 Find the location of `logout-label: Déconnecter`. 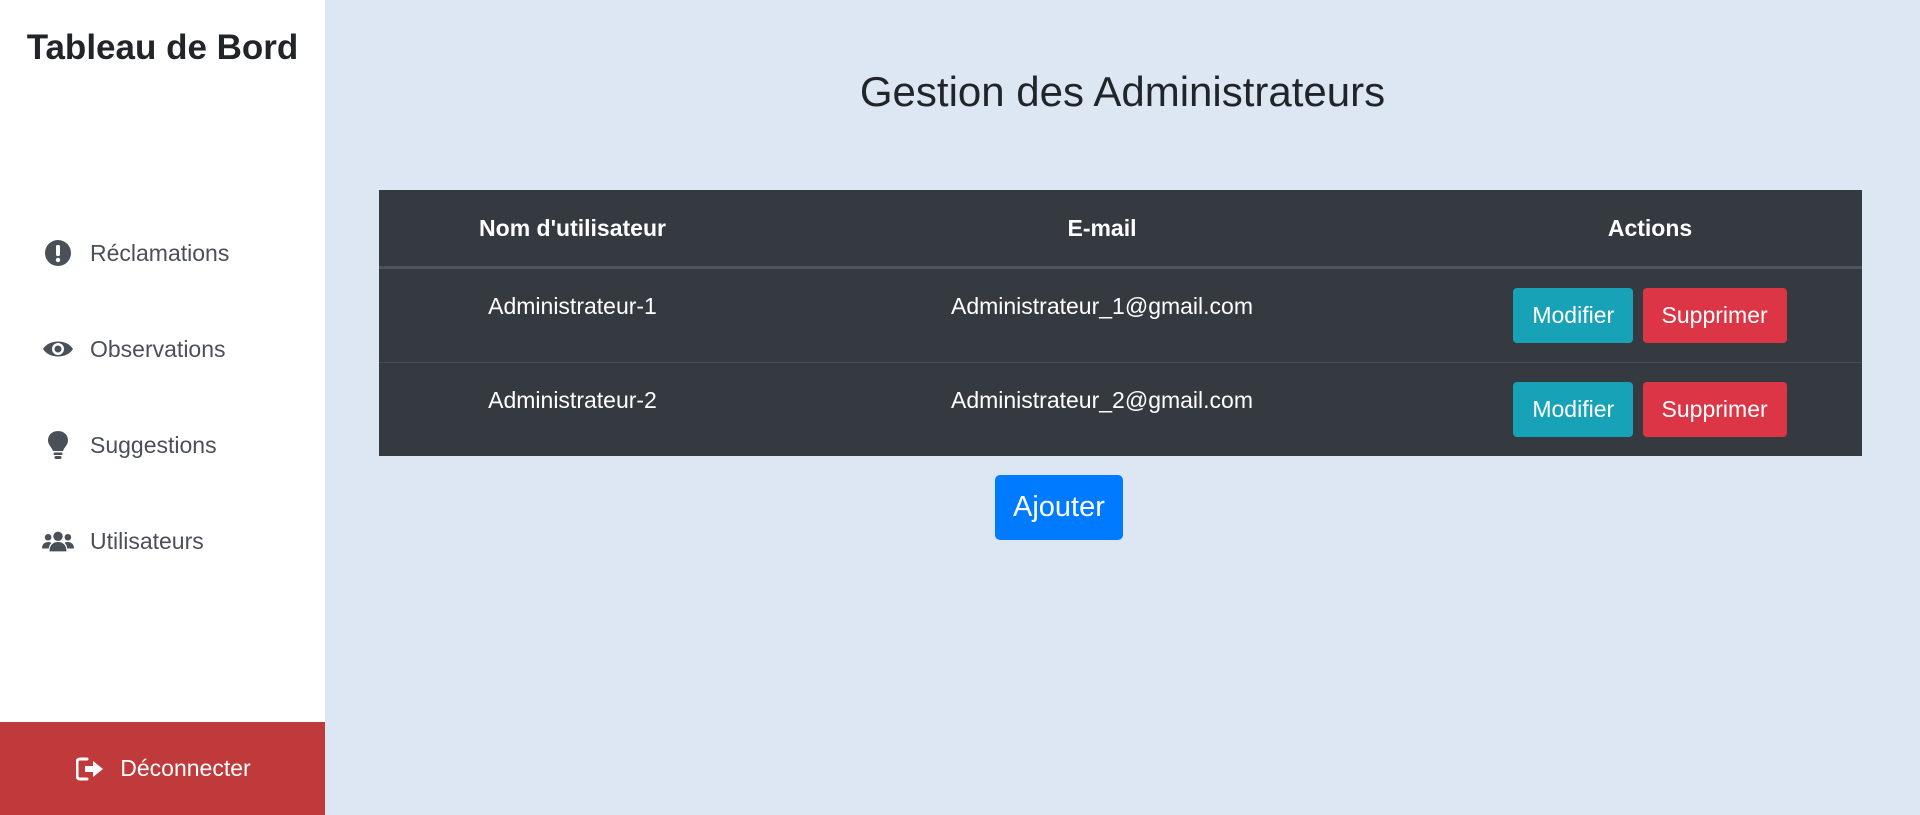

logout-label: Déconnecter is located at coordinates (185, 768).